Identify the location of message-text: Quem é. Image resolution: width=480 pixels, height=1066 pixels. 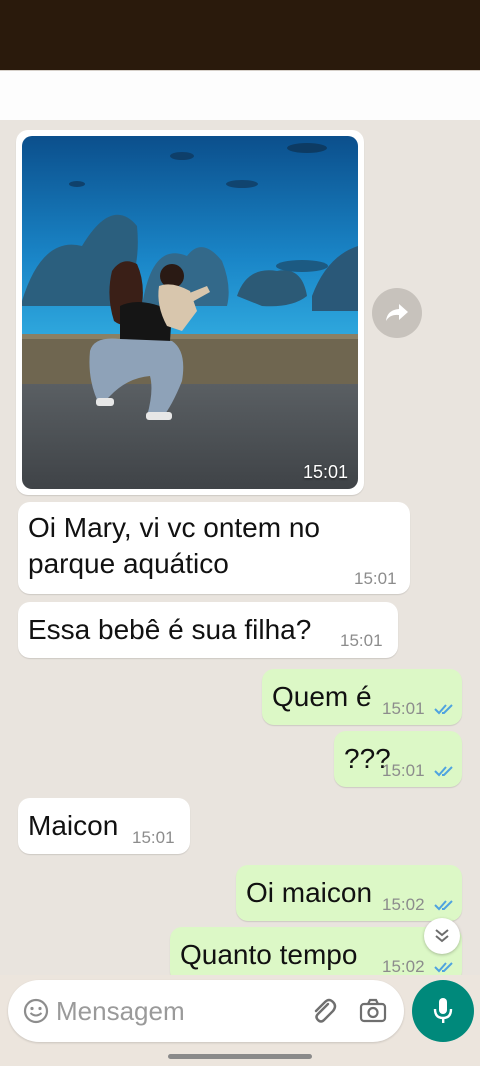
(322, 696).